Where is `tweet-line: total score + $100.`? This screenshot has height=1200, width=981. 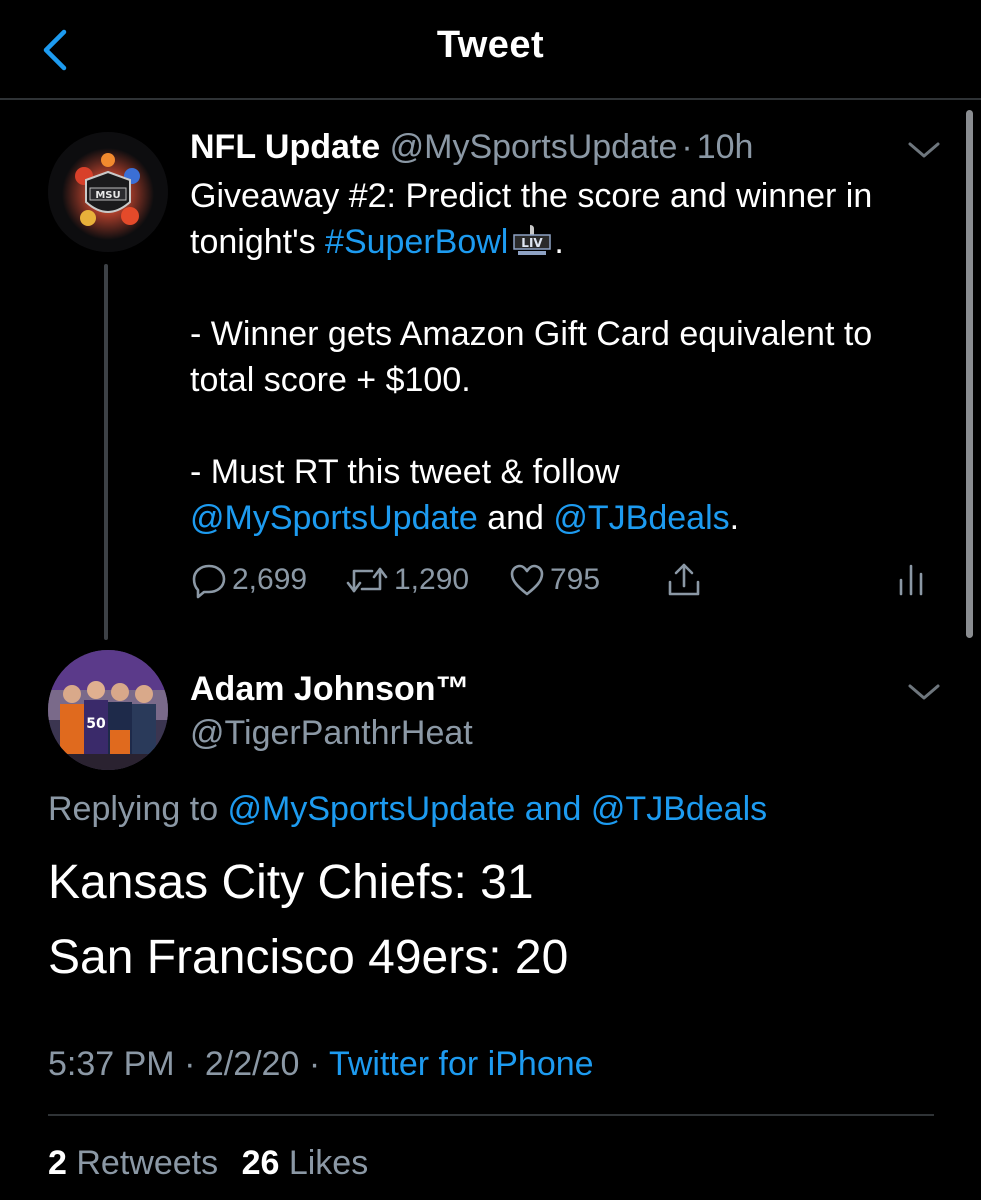
tweet-line: total score + $100. is located at coordinates (330, 380).